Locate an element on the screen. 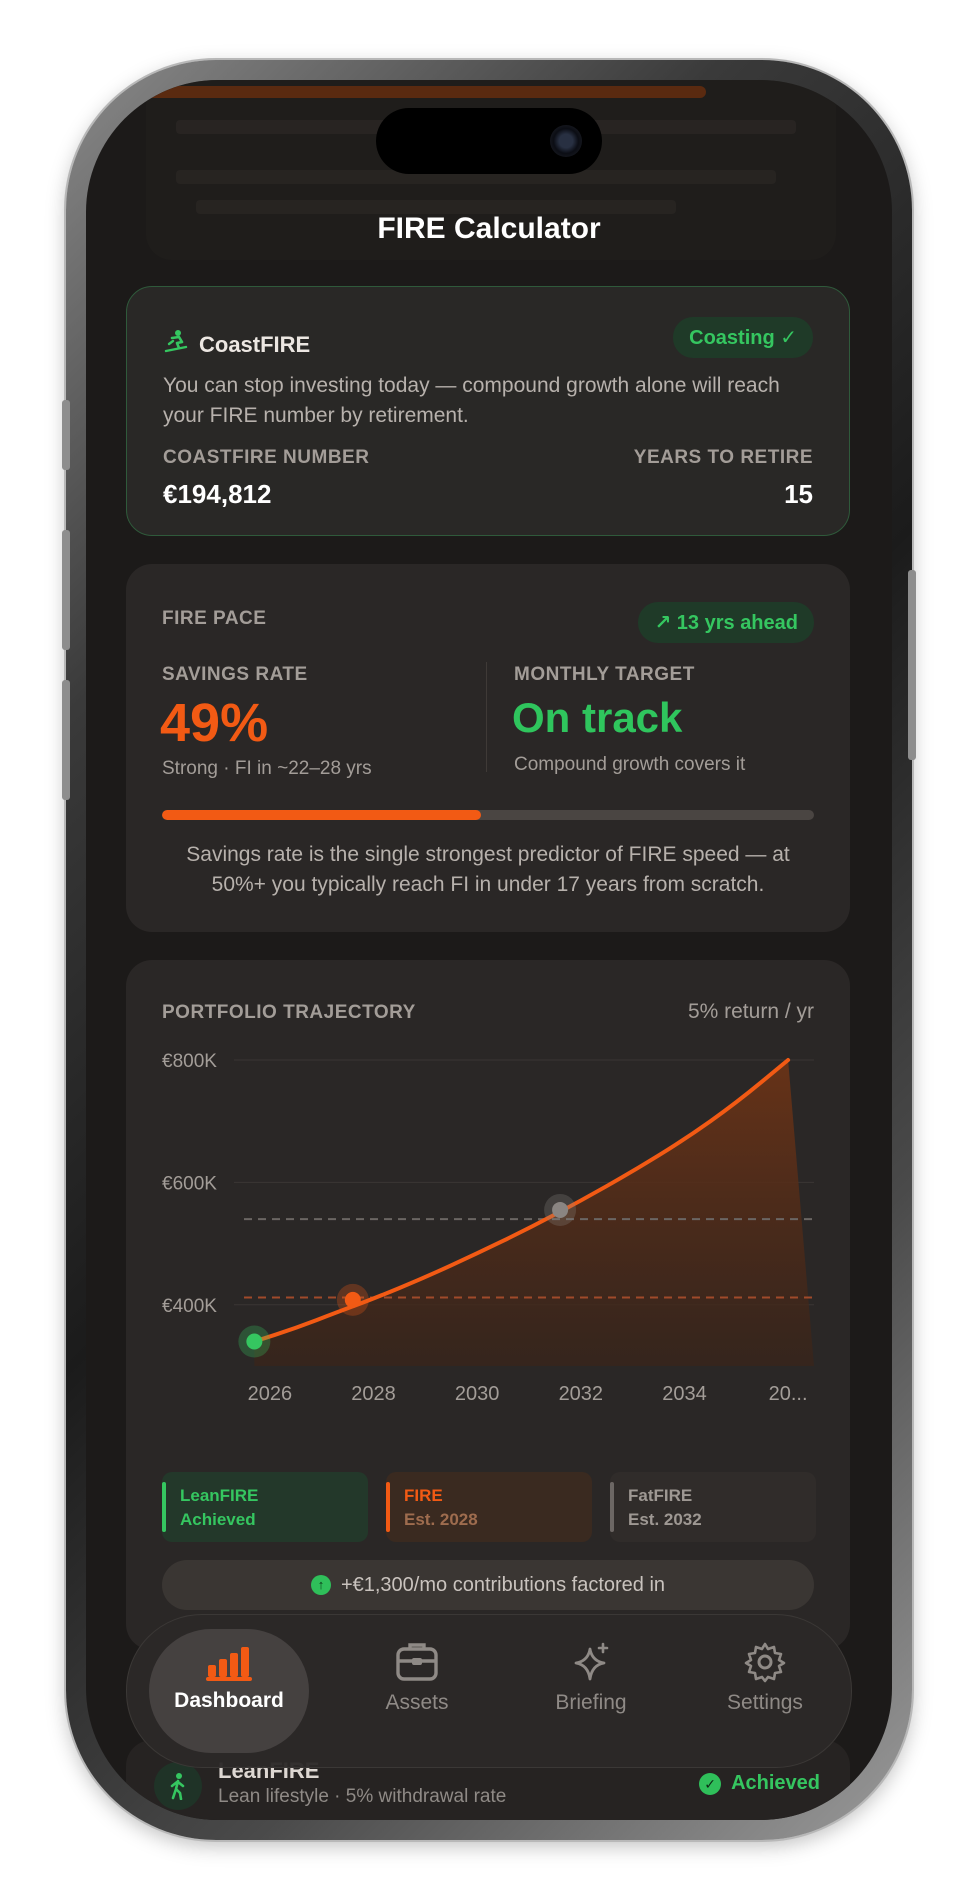 The image size is (974, 1893). monthly-target-value: On track is located at coordinates (597, 717).